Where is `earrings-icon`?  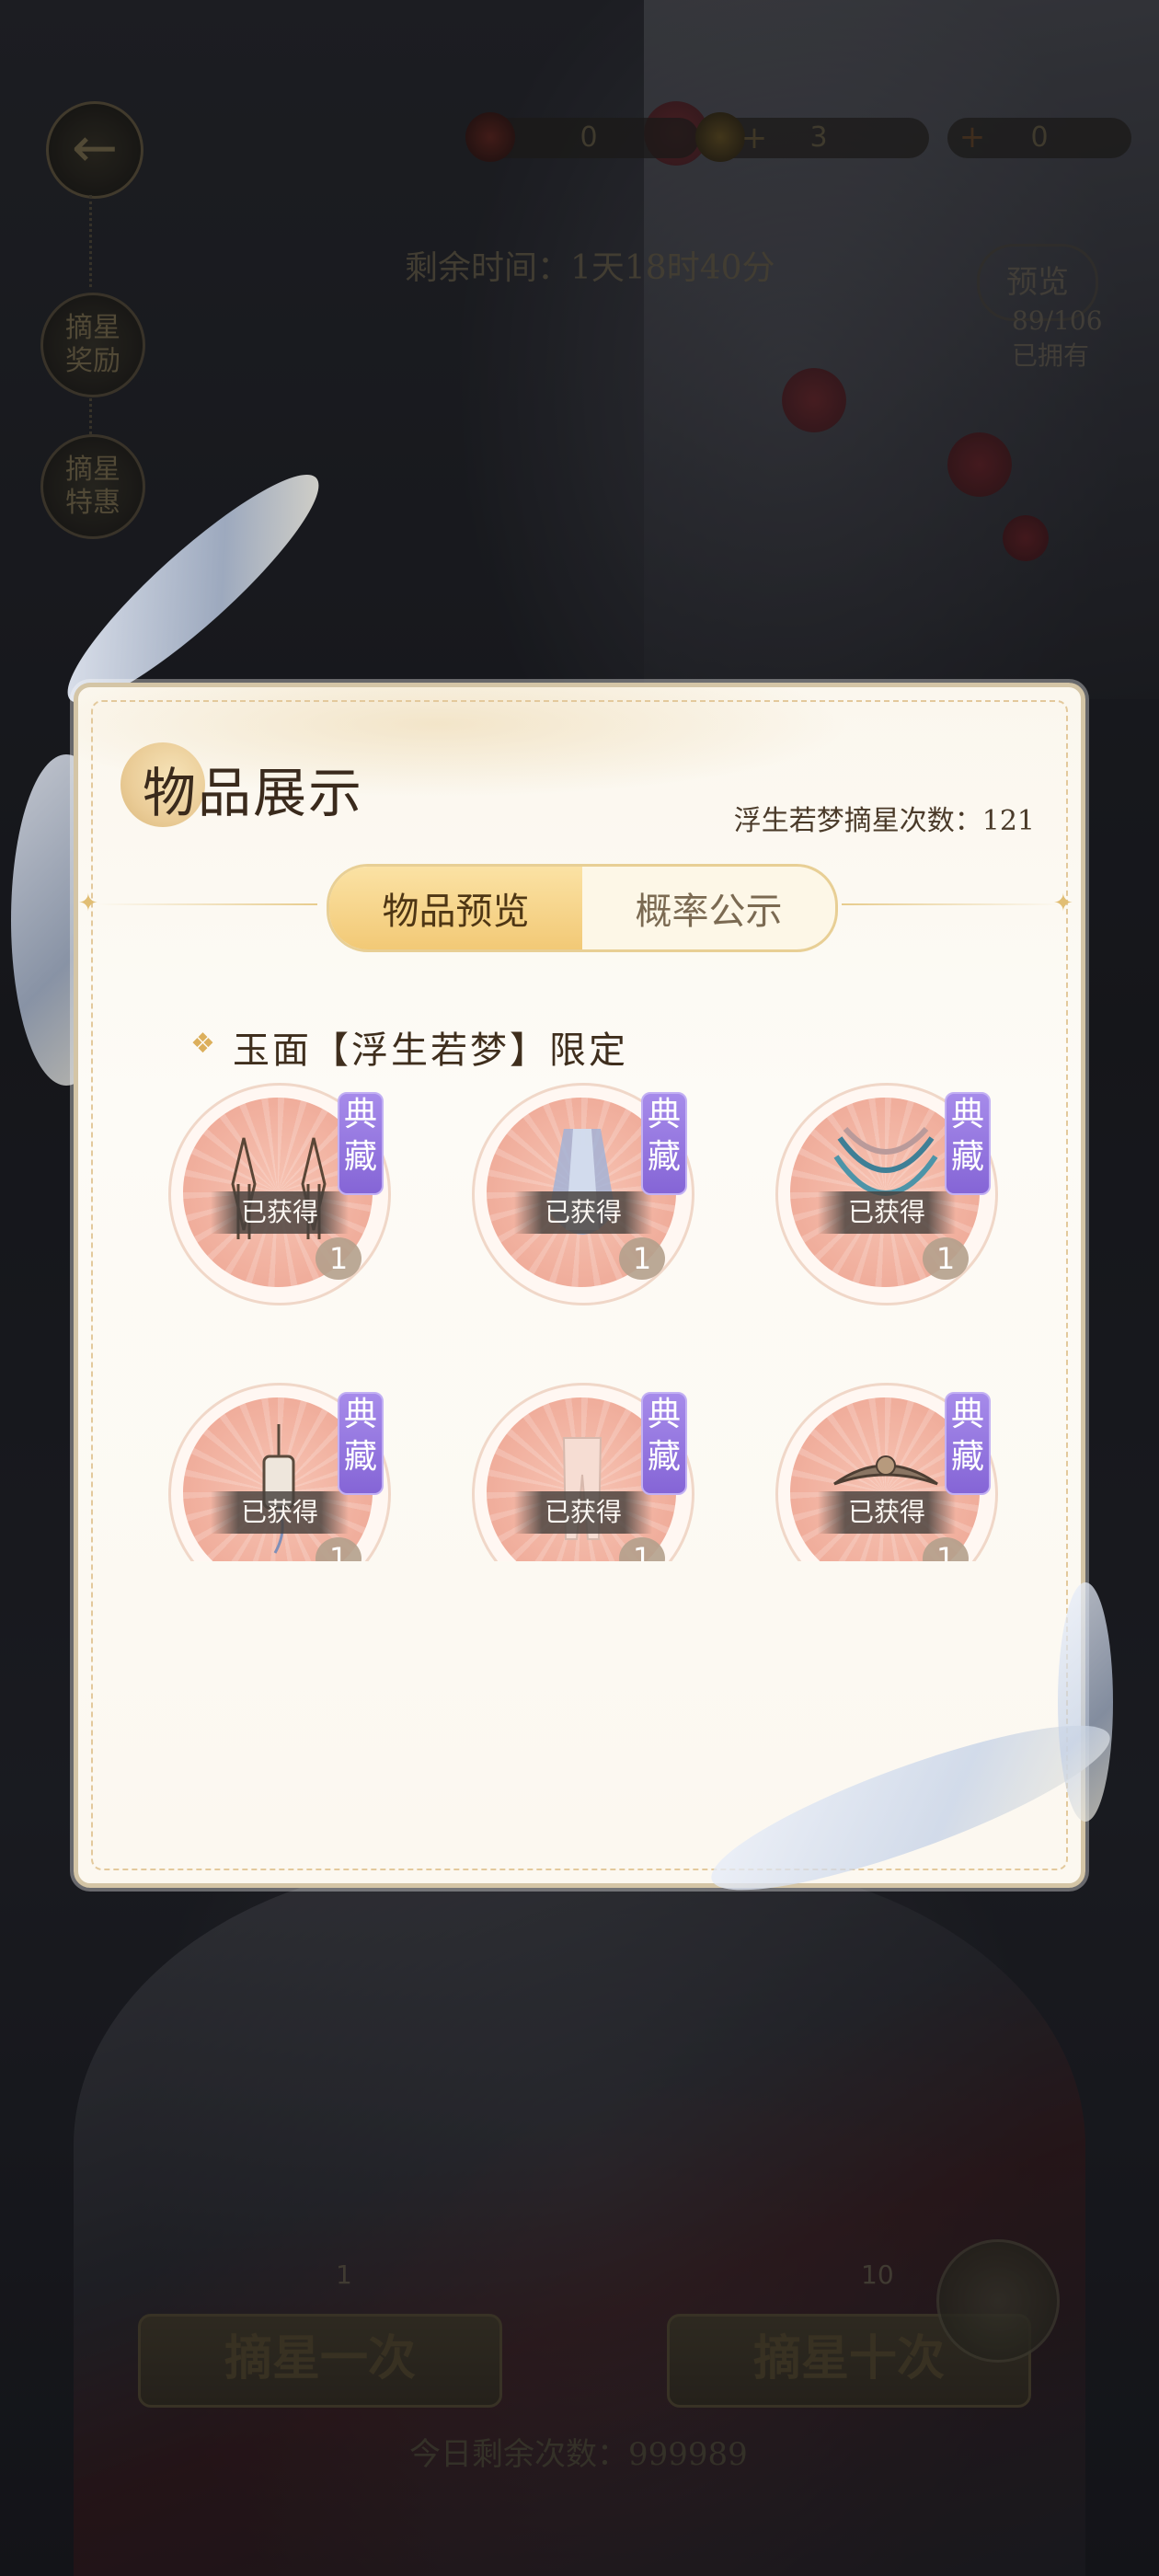
earrings-icon is located at coordinates (279, 1189).